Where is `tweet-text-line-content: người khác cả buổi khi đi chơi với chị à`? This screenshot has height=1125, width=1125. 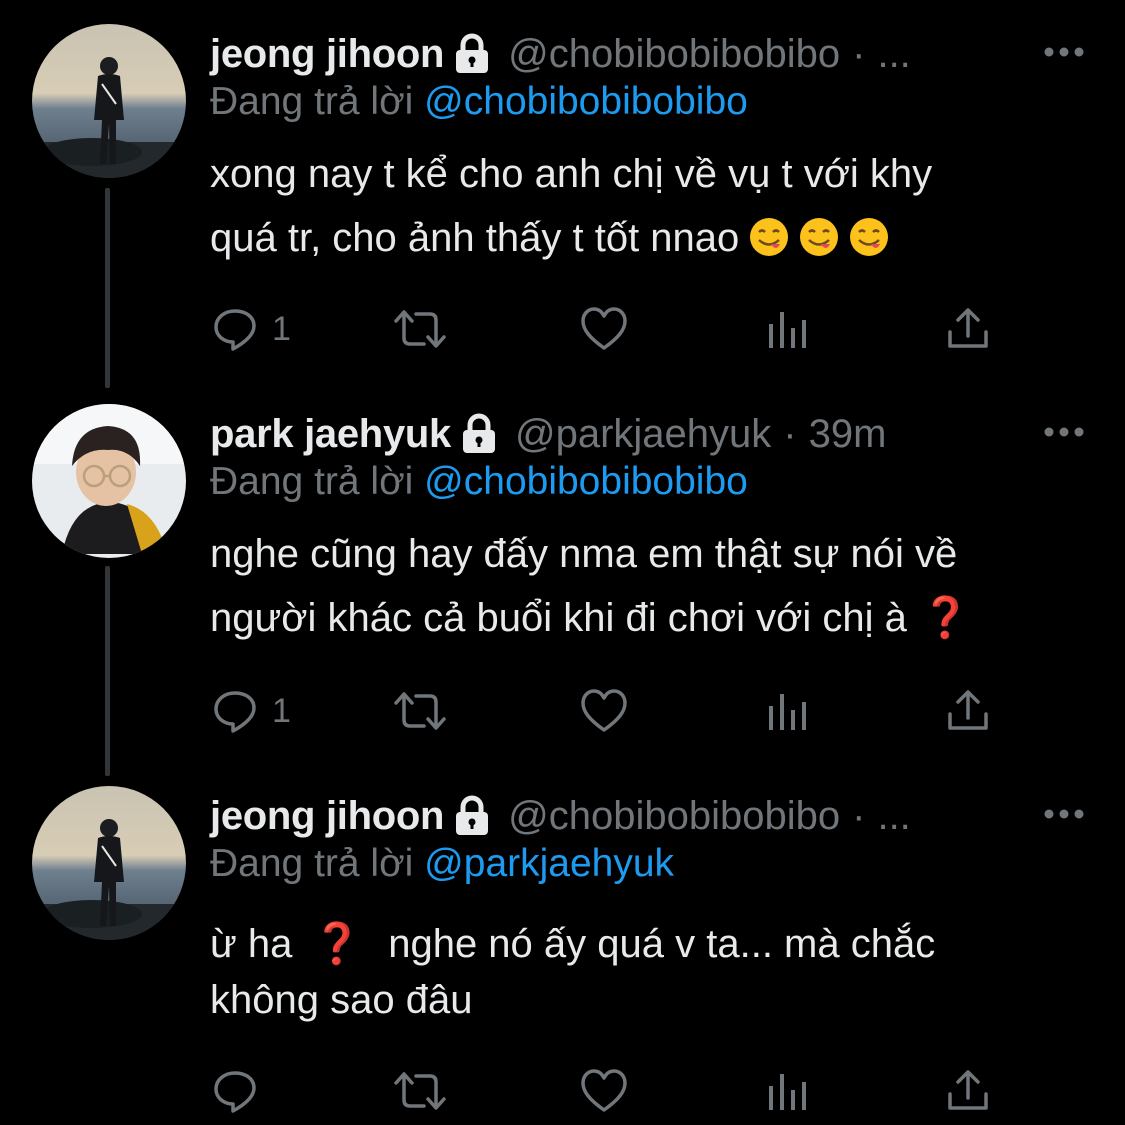
tweet-text-line-content: người khác cả buổi khi đi chơi với chị à is located at coordinates (558, 618).